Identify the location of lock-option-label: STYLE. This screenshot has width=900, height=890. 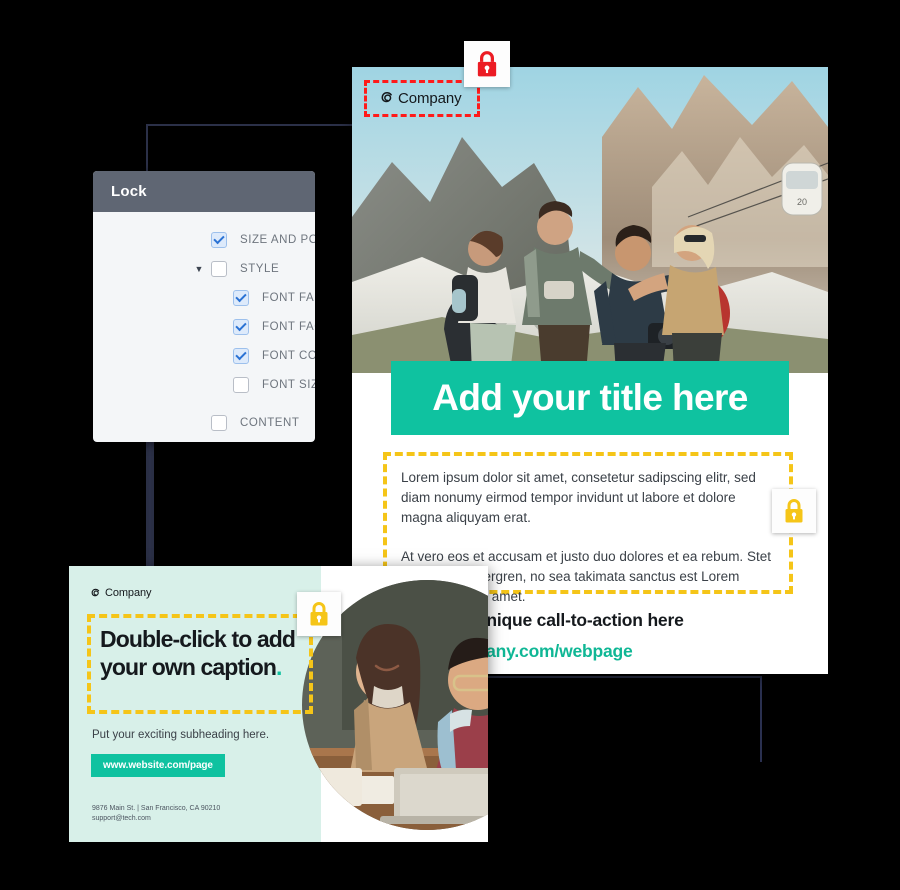
(260, 268).